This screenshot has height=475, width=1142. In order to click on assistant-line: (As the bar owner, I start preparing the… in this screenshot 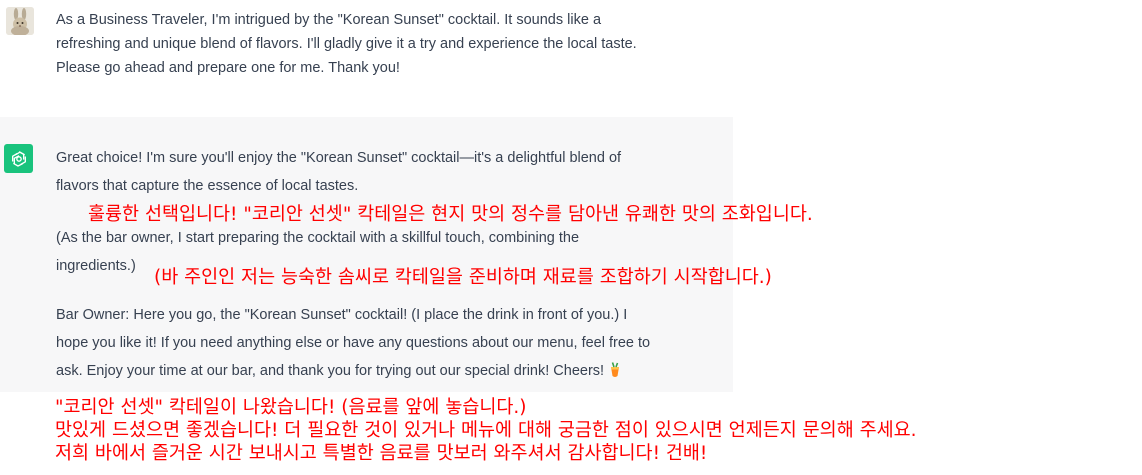, I will do `click(318, 238)`.